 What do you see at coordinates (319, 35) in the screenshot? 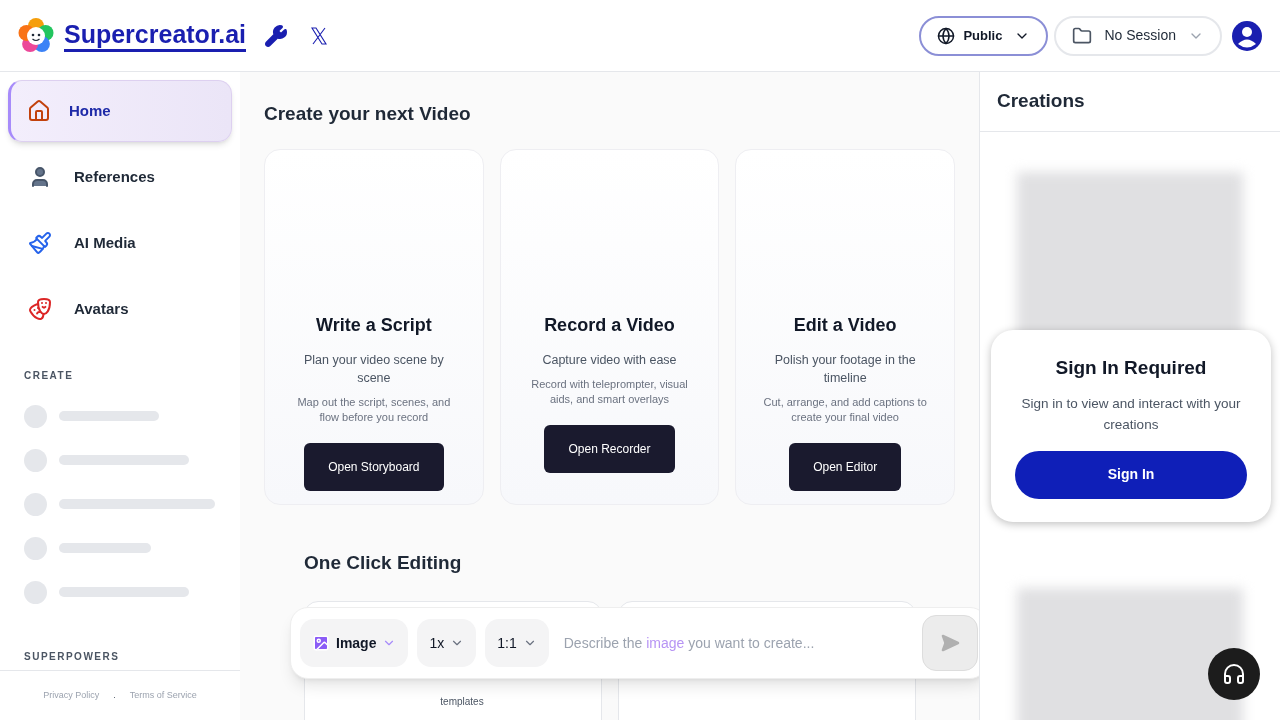
I see `x-logo-icon` at bounding box center [319, 35].